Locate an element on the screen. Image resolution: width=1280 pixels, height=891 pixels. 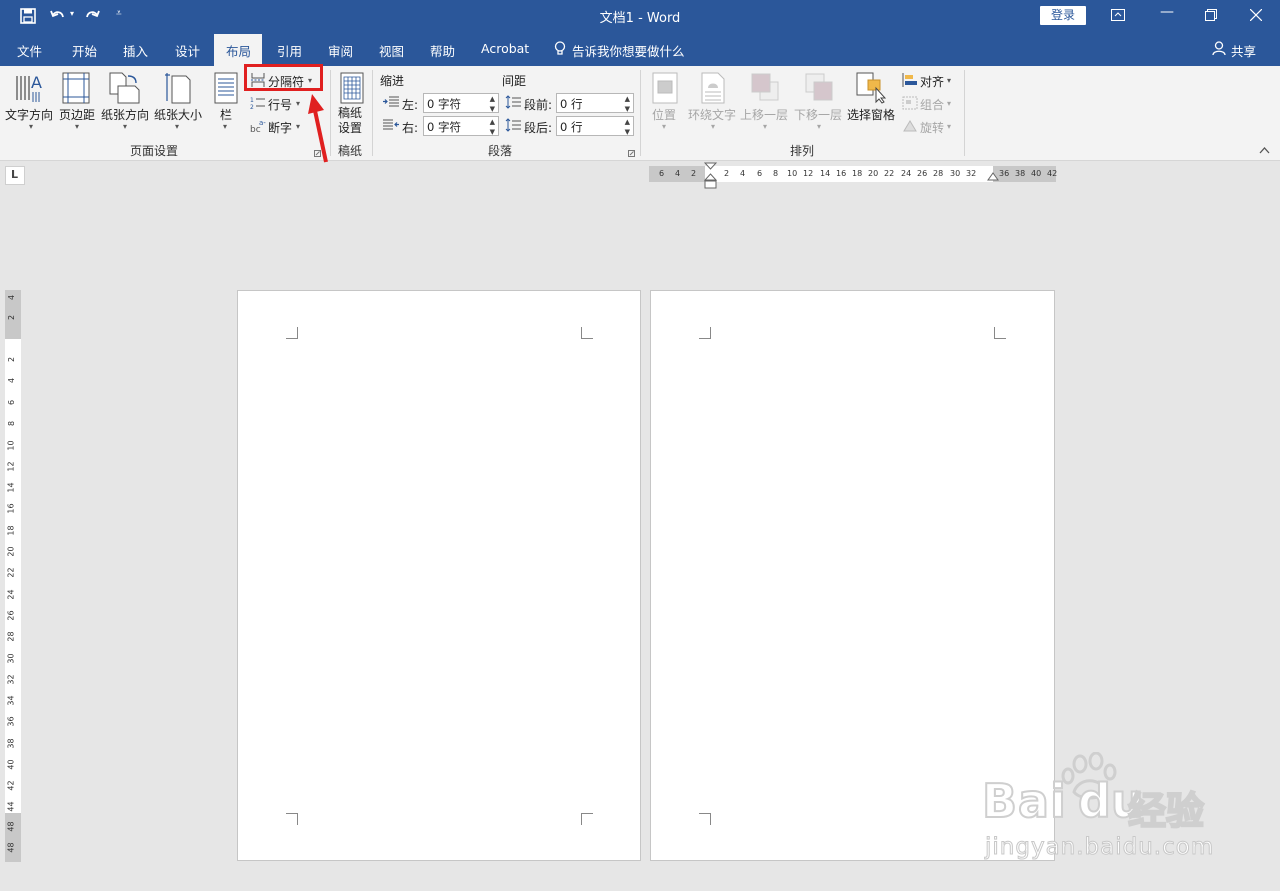
columns-button: 栏 is located at coordinates (226, 114).